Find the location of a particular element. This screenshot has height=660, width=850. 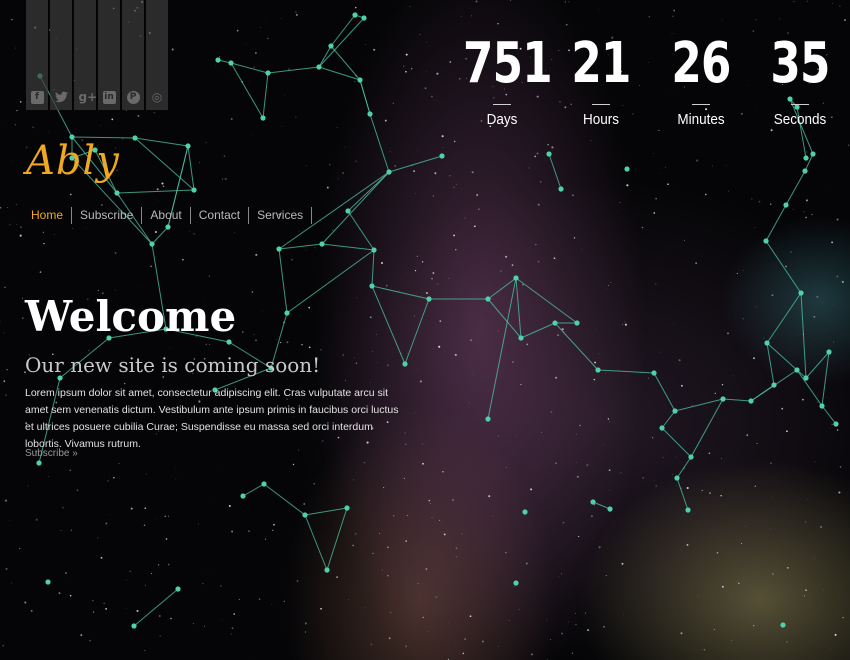

nav-item-services: Services is located at coordinates (281, 215).